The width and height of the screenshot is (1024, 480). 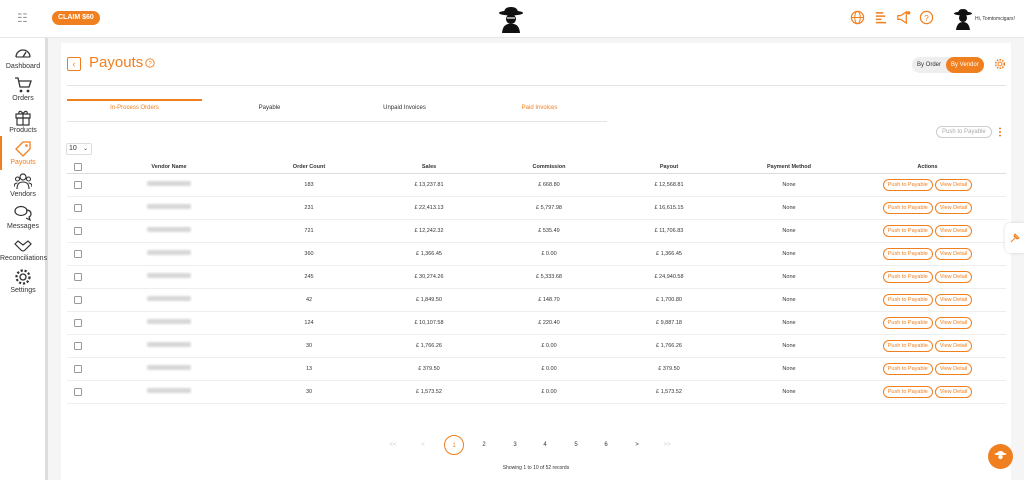 What do you see at coordinates (549, 167) in the screenshot?
I see `col-commission: Commission` at bounding box center [549, 167].